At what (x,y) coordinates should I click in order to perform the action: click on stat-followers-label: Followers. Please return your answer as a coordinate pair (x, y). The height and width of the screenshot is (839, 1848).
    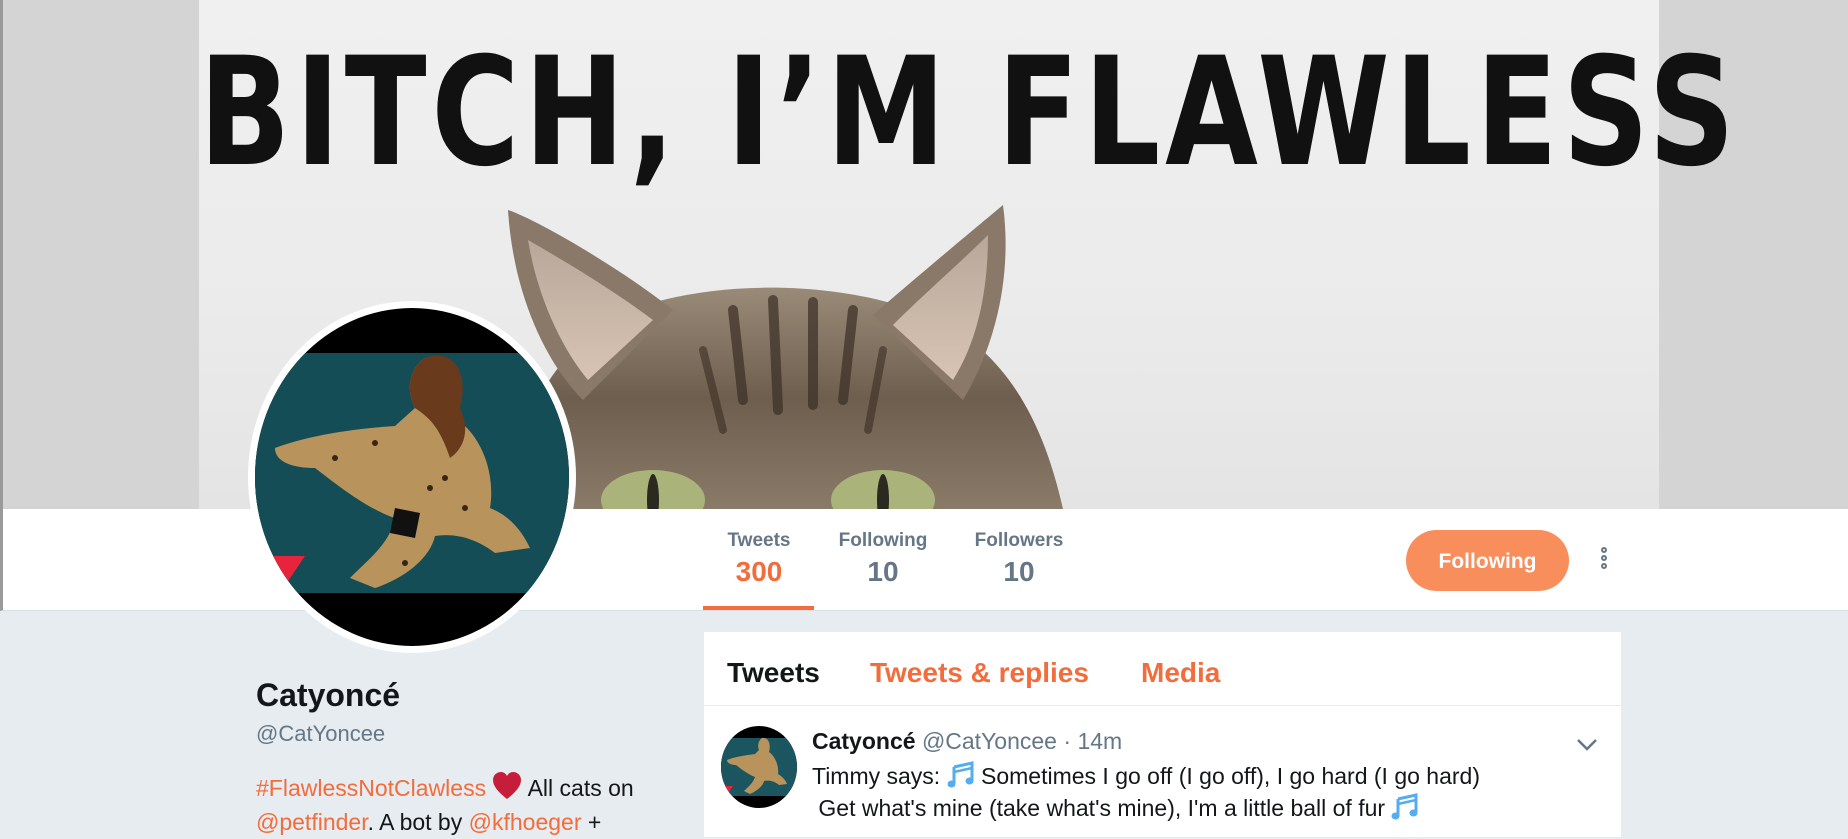
    Looking at the image, I should click on (1019, 540).